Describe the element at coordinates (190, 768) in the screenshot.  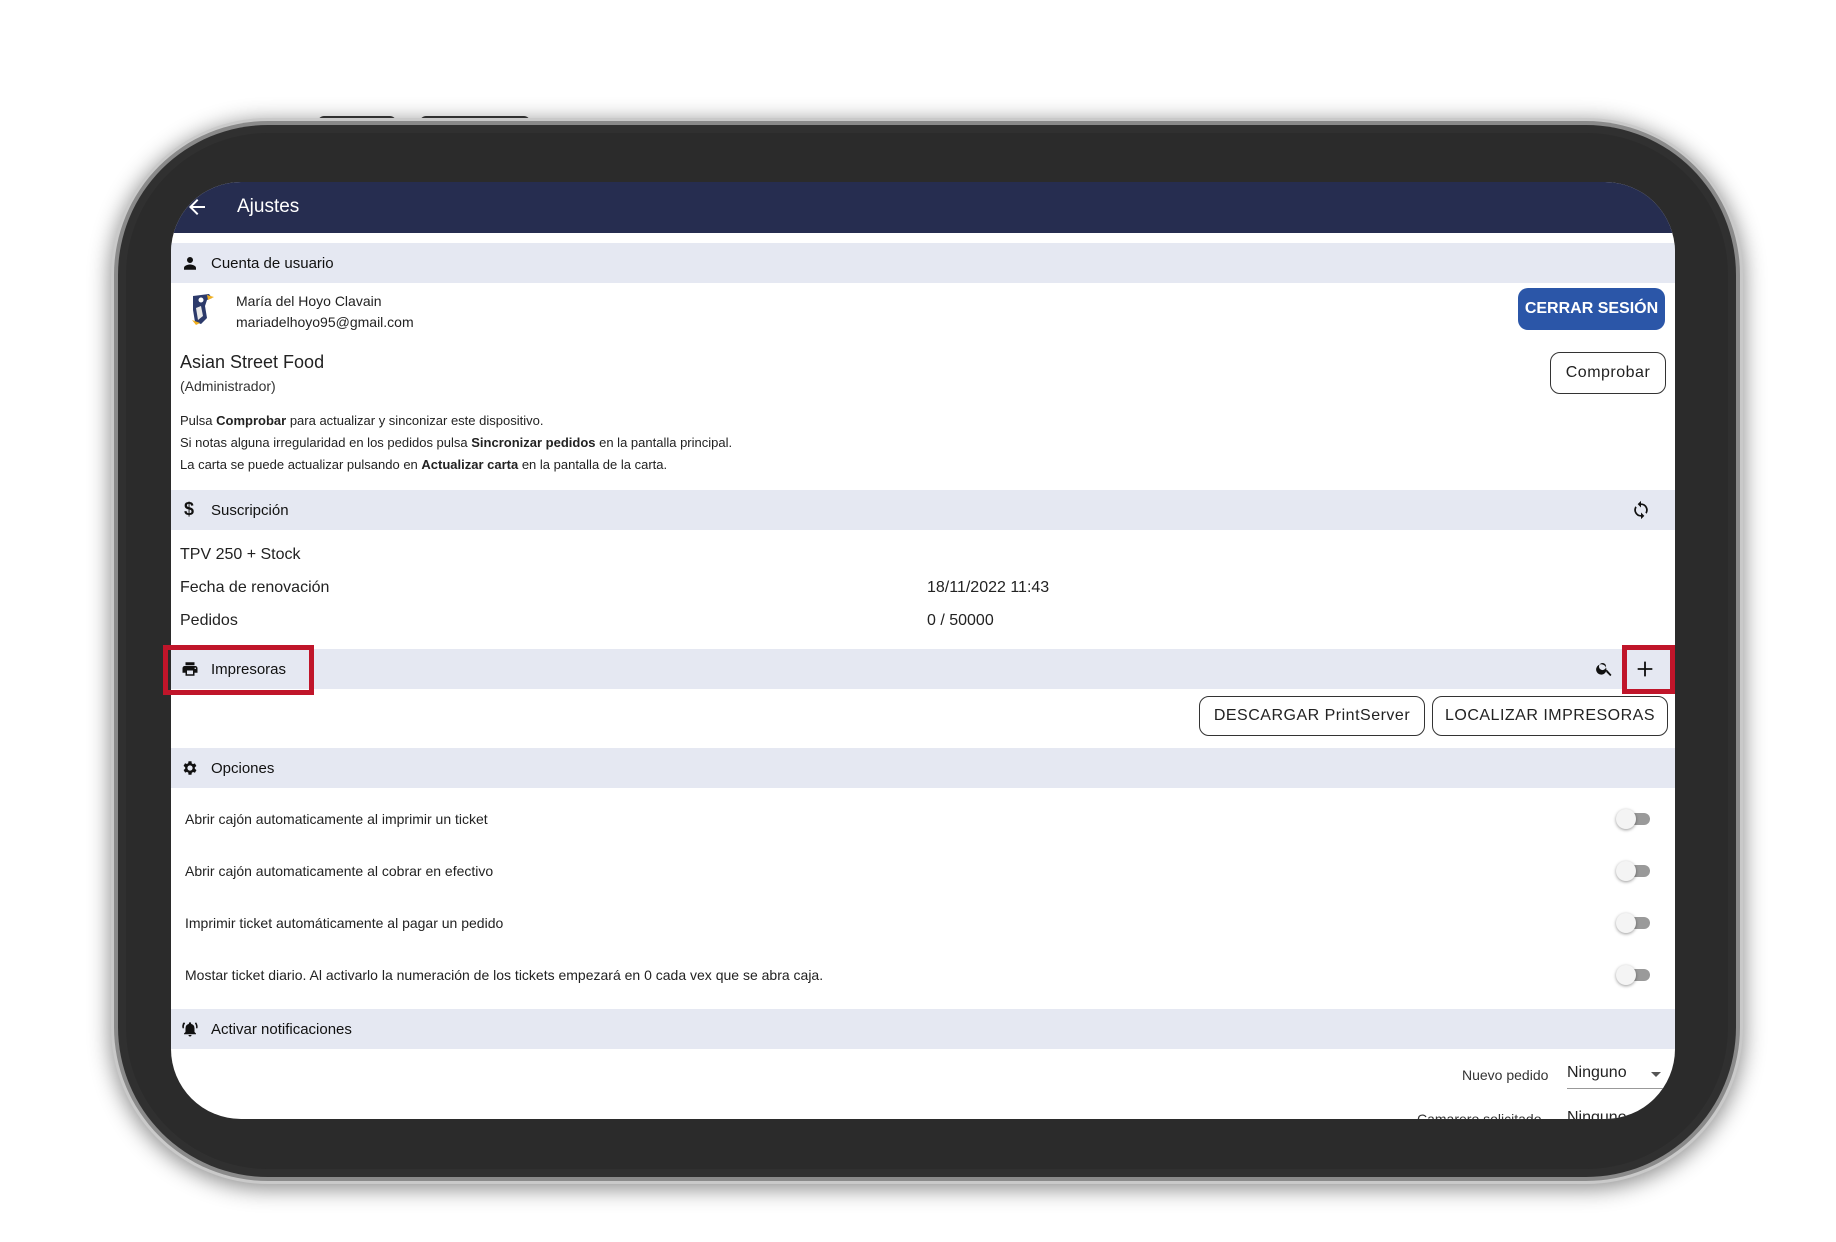
I see `gear-icon` at that location.